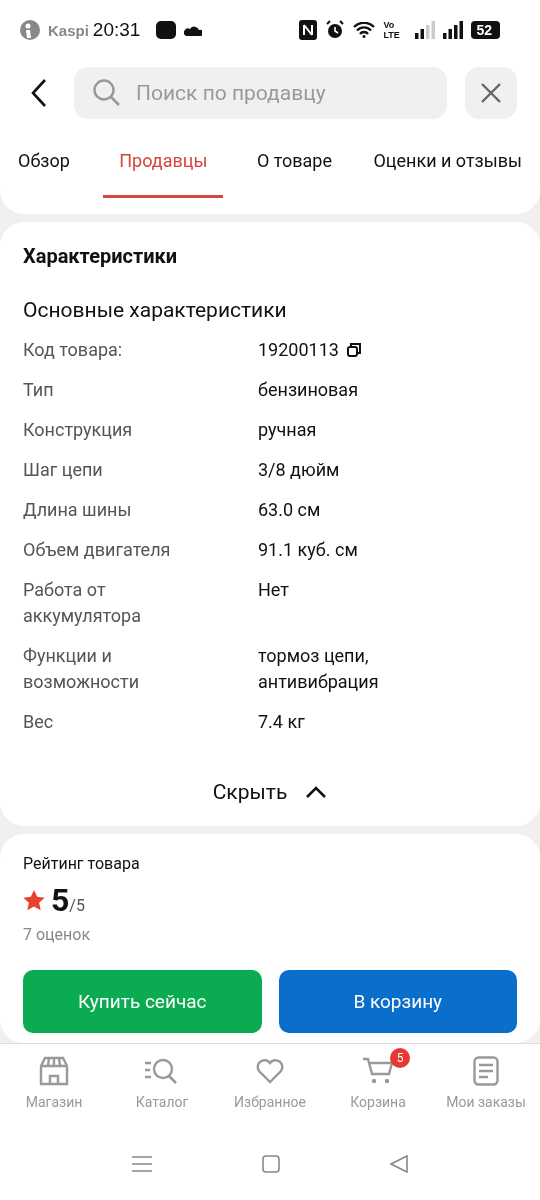 The image size is (540, 1200). I want to click on spec-value: тормоз цепи, антивибрация, so click(319, 669).